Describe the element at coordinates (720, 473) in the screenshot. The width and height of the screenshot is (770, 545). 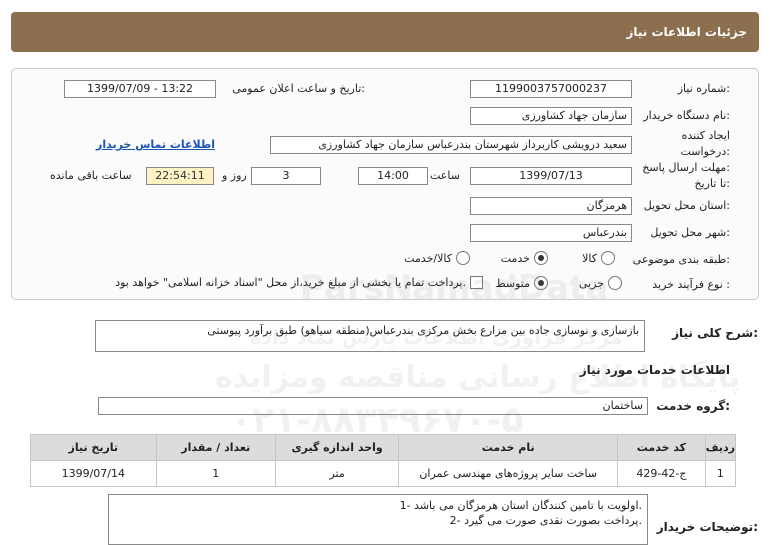
I see `cell-row-number: 1` at that location.